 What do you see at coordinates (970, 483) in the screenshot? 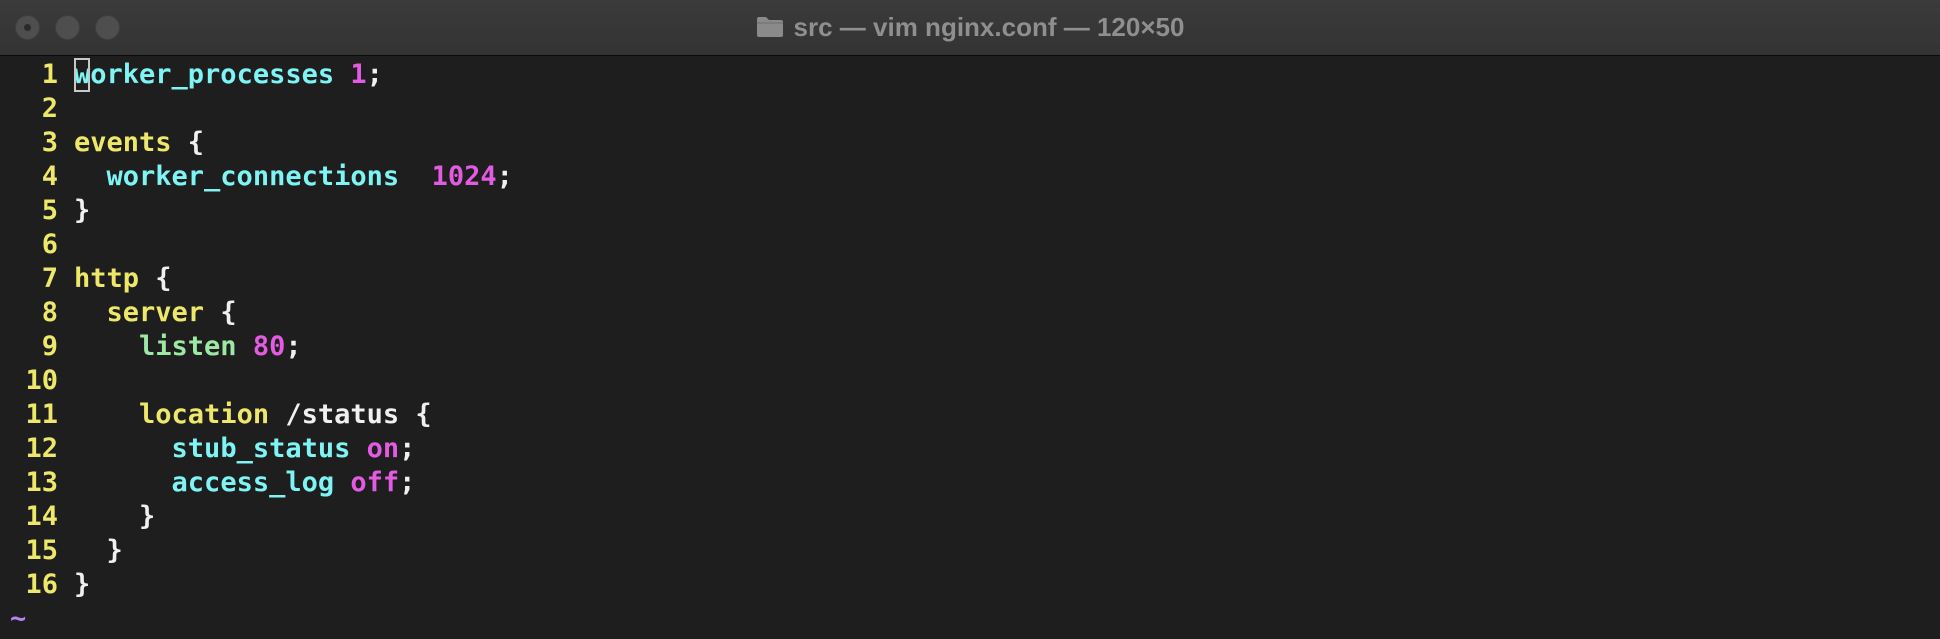
I see `code-line: 13 access_log off;` at bounding box center [970, 483].